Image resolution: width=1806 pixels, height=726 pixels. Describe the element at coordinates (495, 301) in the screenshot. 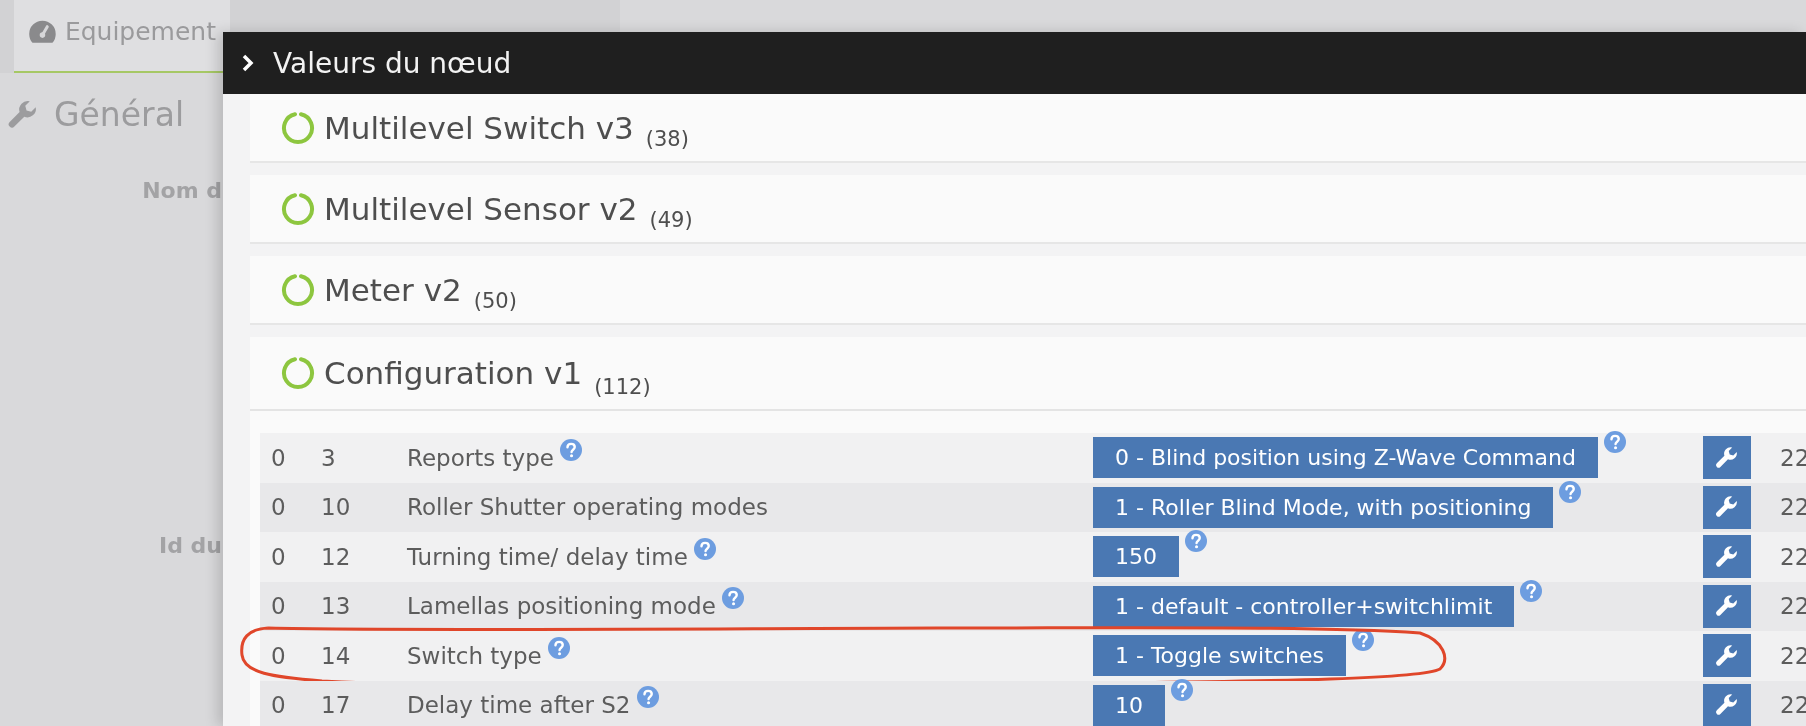

I see `panel-count: (50)` at that location.